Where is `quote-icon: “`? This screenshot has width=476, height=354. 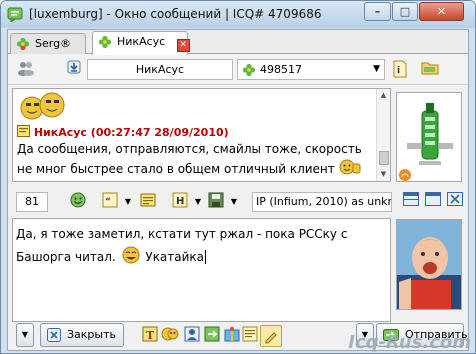
quote-icon: “ is located at coordinates (110, 202).